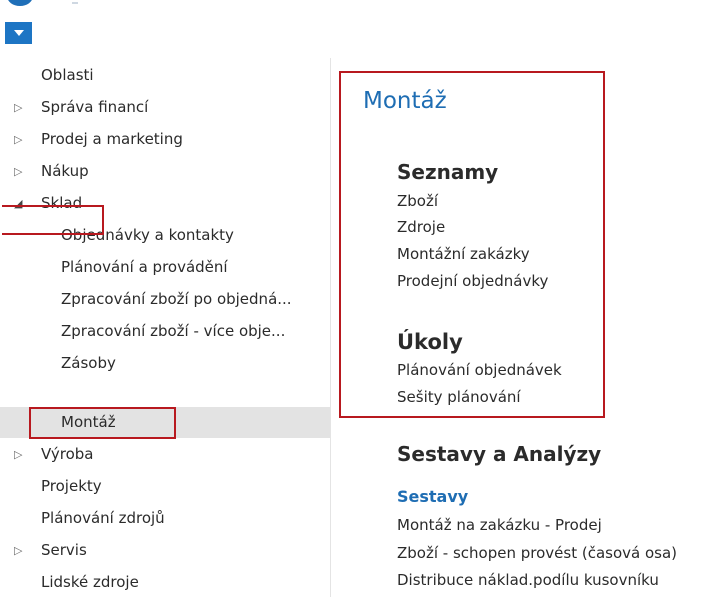 The height and width of the screenshot is (598, 717). Describe the element at coordinates (20, 3) in the screenshot. I see `app-logo-icon` at that location.